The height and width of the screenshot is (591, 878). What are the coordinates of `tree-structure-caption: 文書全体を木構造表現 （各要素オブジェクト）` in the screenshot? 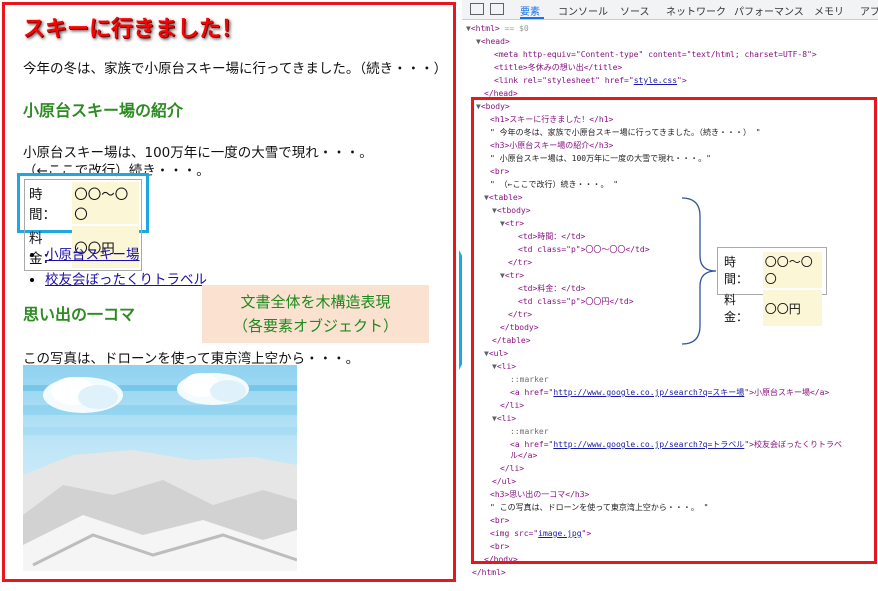 It's located at (315, 314).